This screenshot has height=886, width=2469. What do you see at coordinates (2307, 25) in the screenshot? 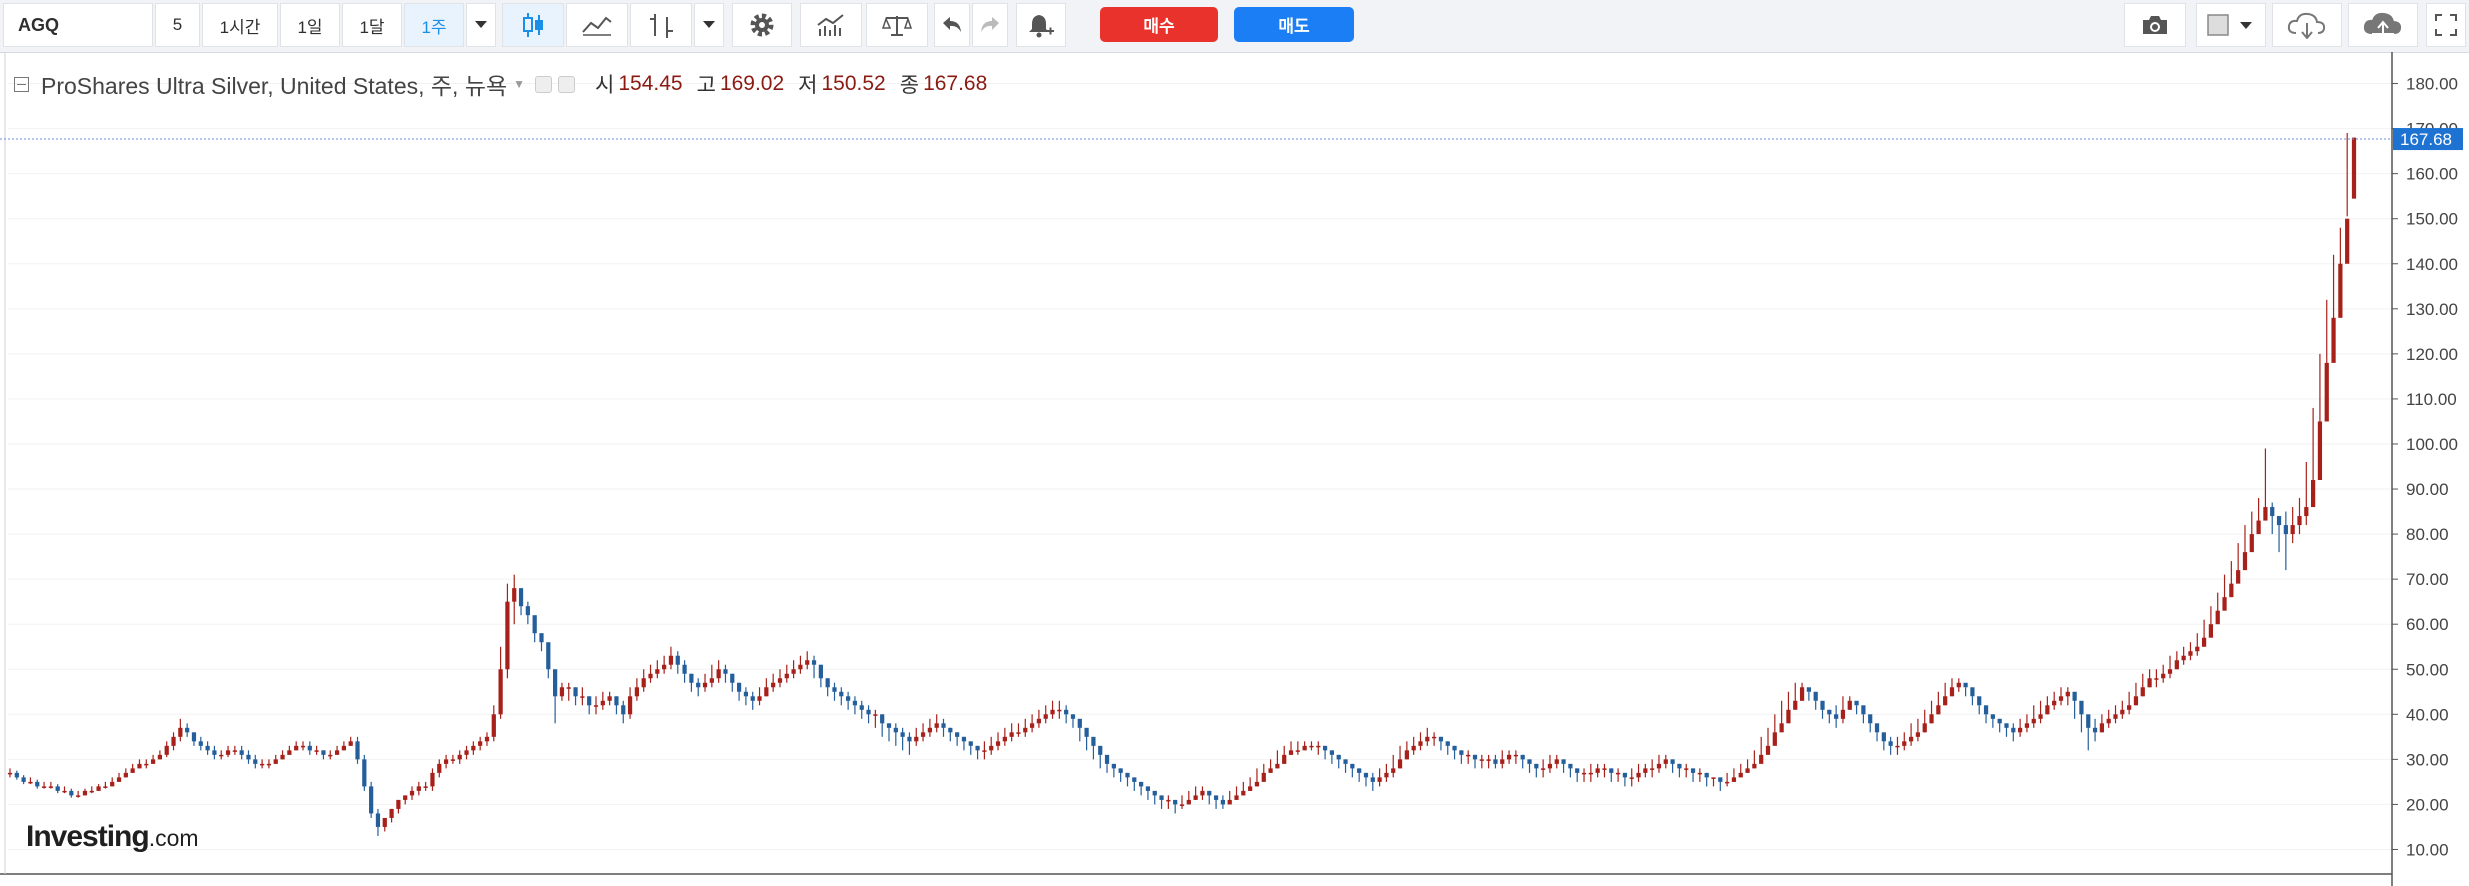
I see `cloud-download-button` at bounding box center [2307, 25].